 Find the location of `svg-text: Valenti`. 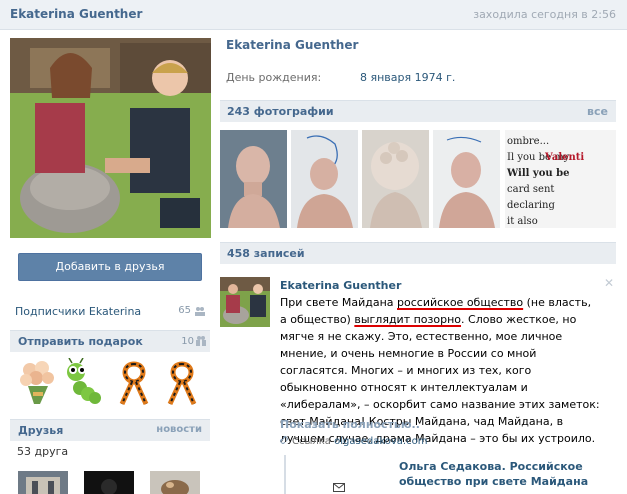

svg-text: Valenti is located at coordinates (564, 157).